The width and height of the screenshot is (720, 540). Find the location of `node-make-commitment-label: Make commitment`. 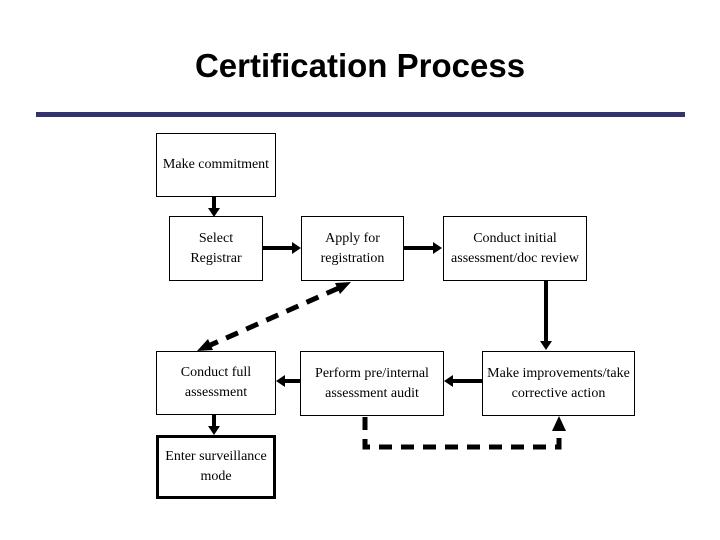

node-make-commitment-label: Make commitment is located at coordinates (216, 164).